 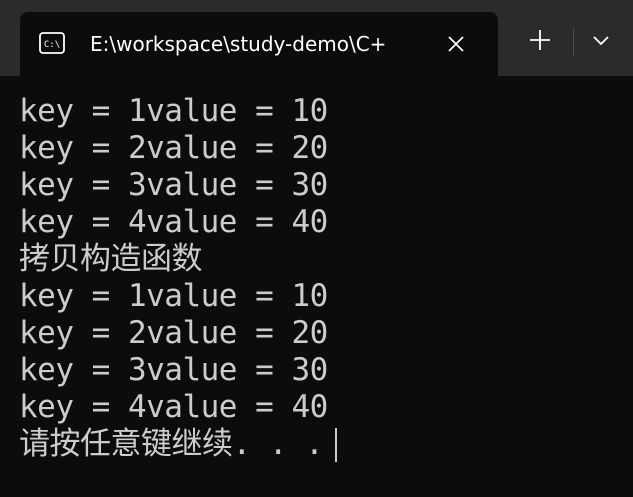 I want to click on terminal-icon: C:\, so click(x=52, y=43).